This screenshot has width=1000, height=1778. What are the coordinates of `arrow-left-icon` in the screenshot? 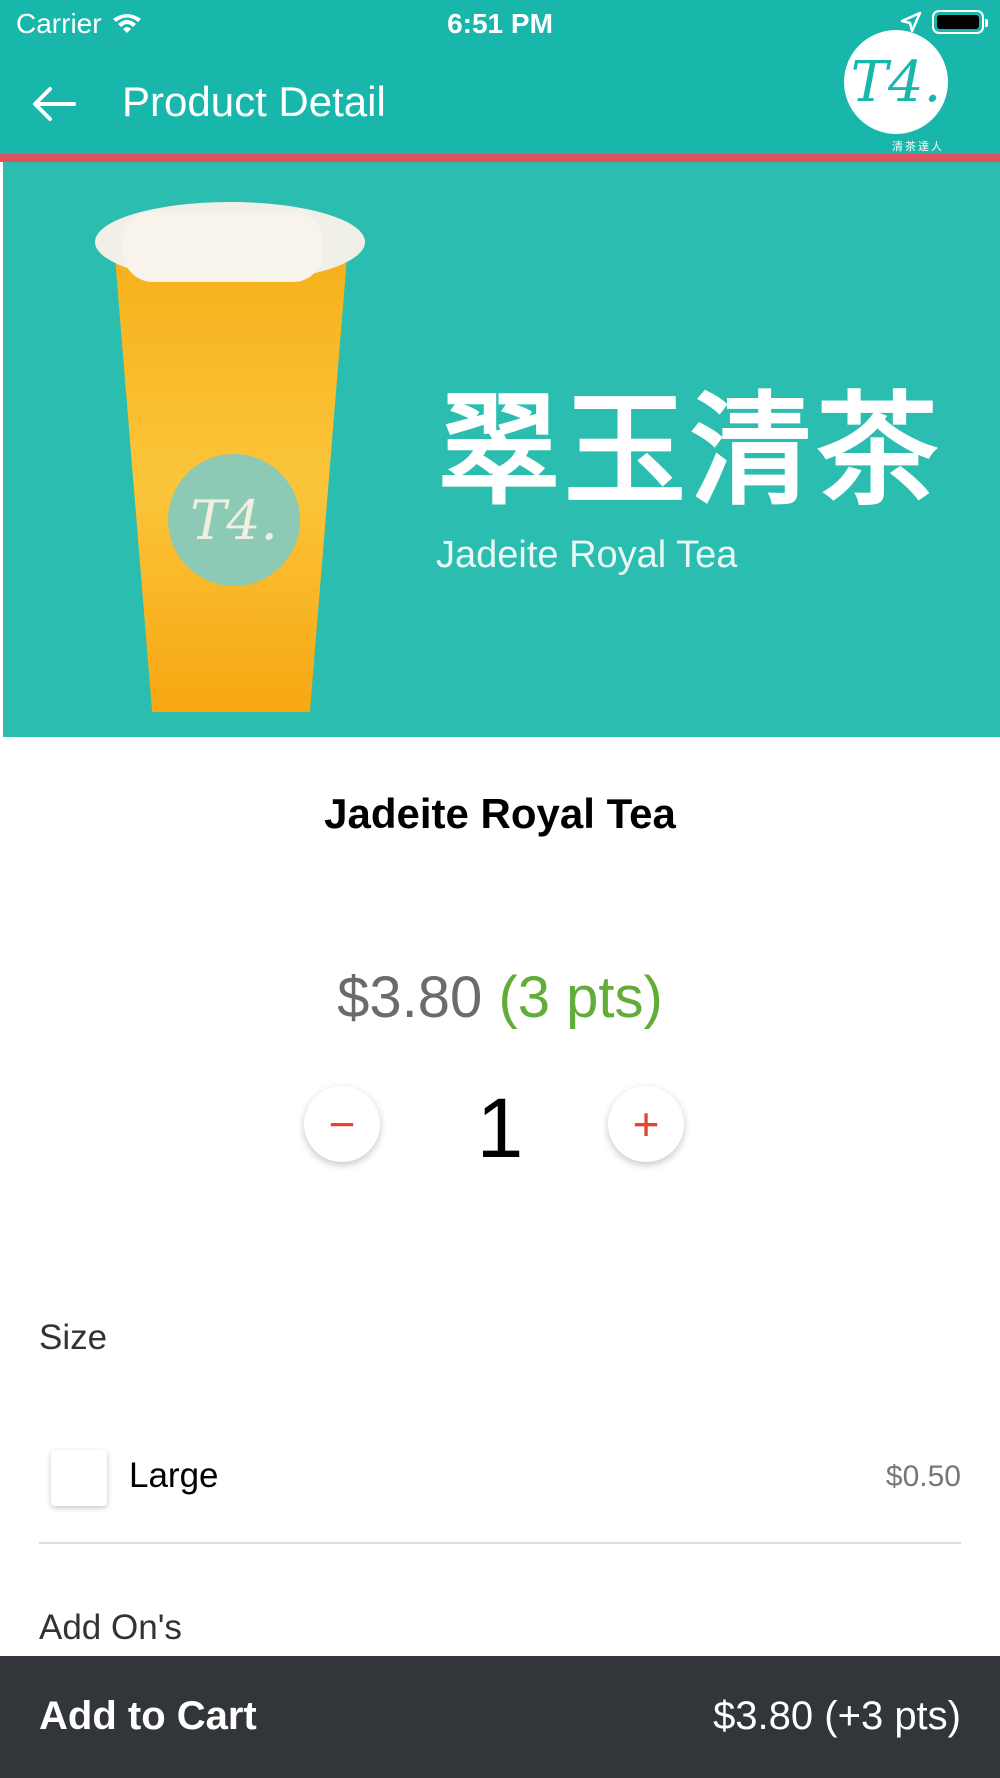 It's located at (54, 104).